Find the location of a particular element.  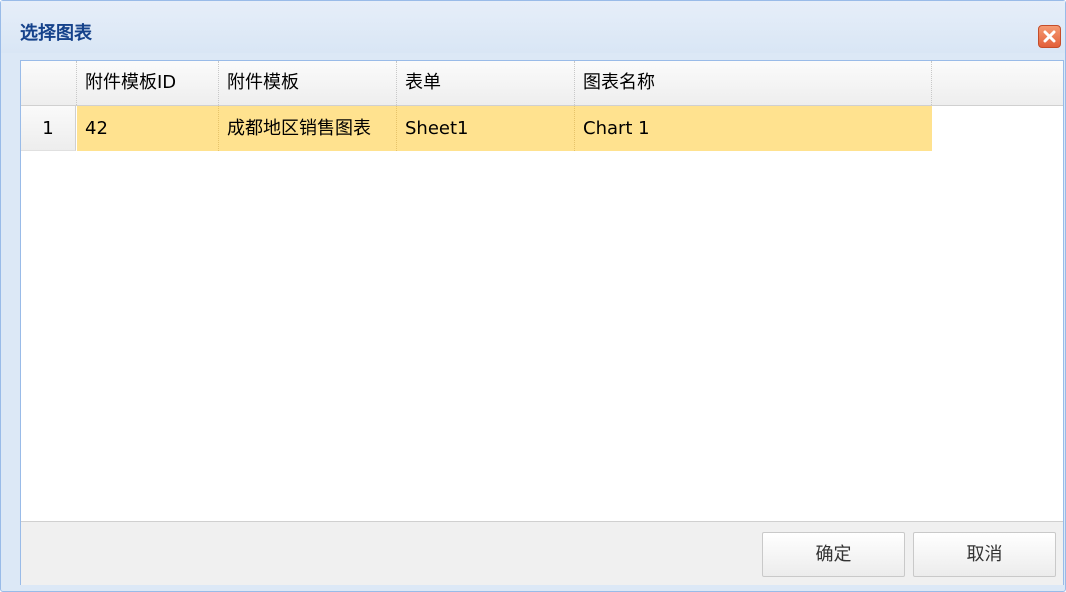

header-template-id: 附件模板ID is located at coordinates (148, 83).